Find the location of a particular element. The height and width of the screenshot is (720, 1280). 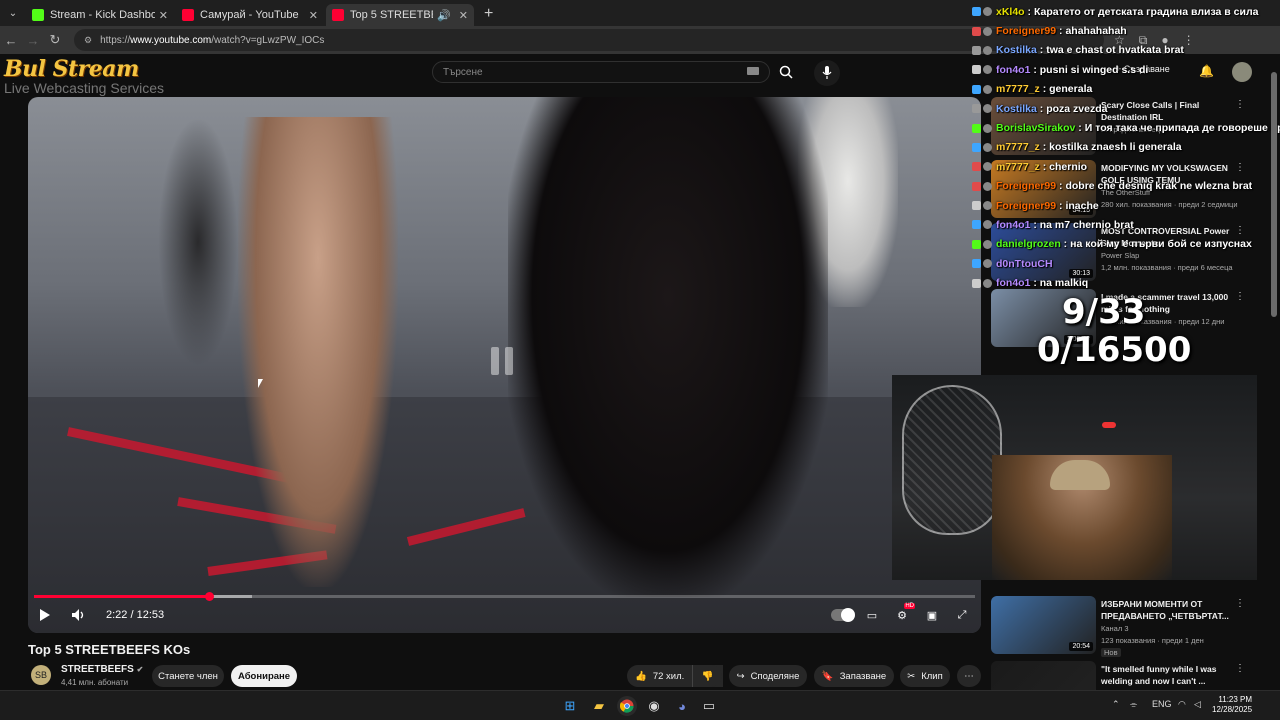

chat-text: na malkiq is located at coordinates (1064, 283).